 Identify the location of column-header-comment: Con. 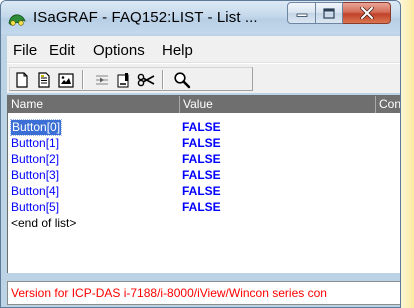
(388, 104).